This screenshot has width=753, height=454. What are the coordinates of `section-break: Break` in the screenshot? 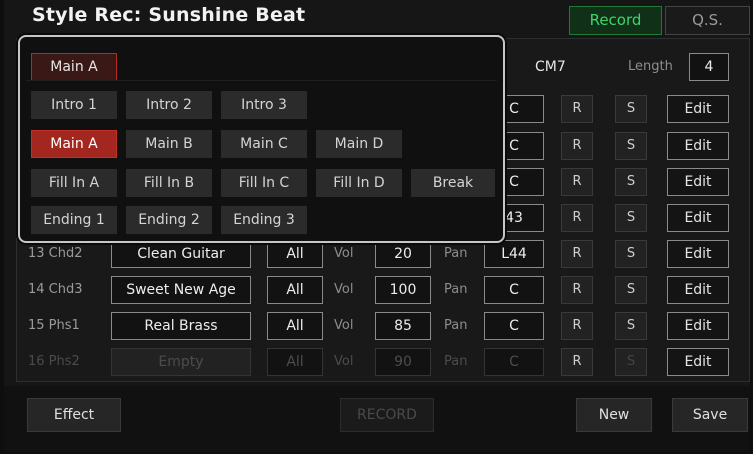 It's located at (453, 183).